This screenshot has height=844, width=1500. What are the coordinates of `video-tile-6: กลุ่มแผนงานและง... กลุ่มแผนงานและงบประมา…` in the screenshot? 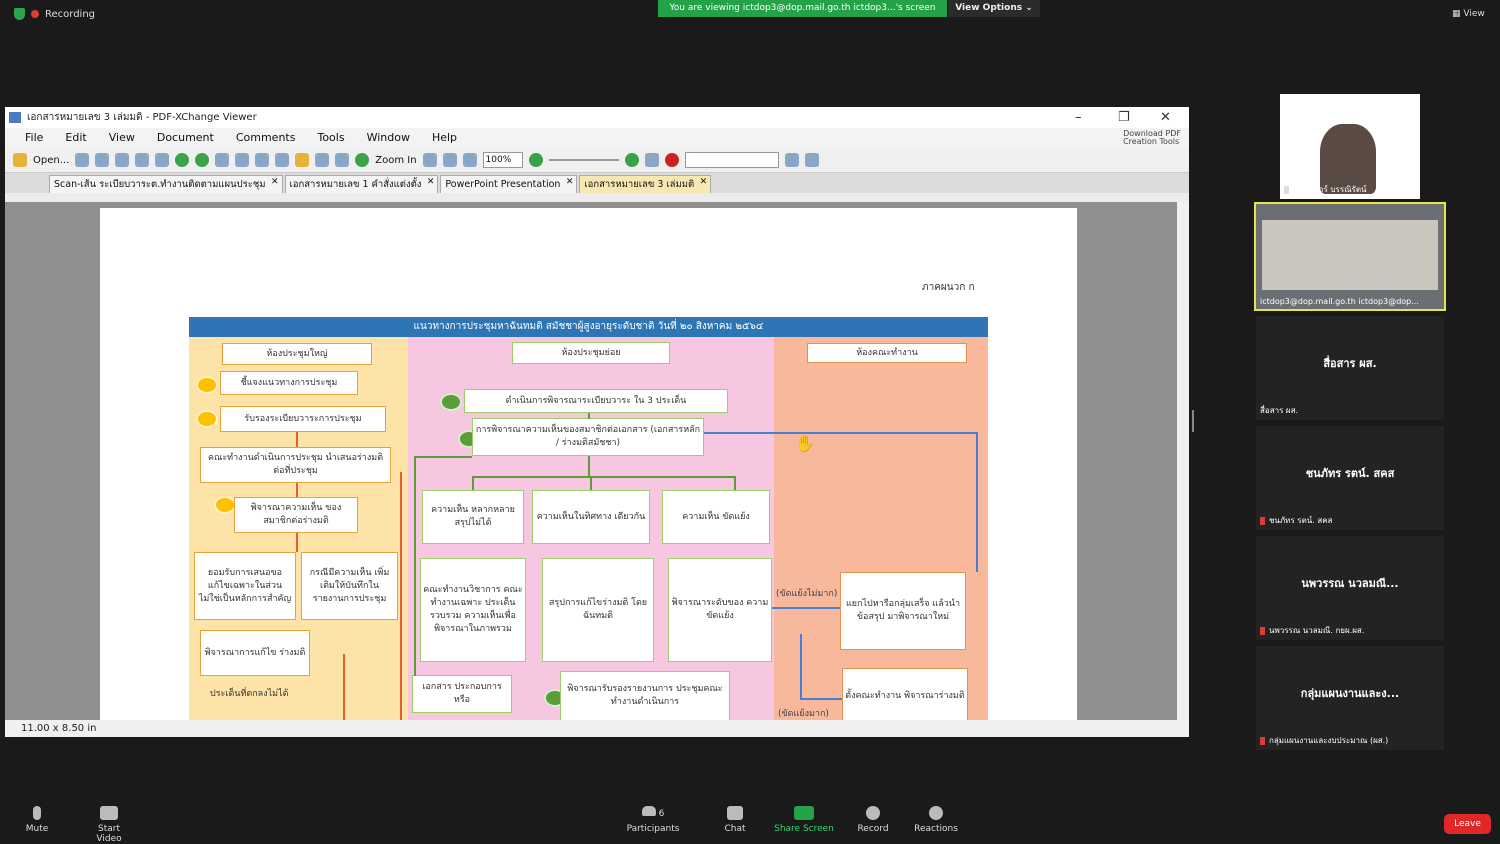 It's located at (1350, 698).